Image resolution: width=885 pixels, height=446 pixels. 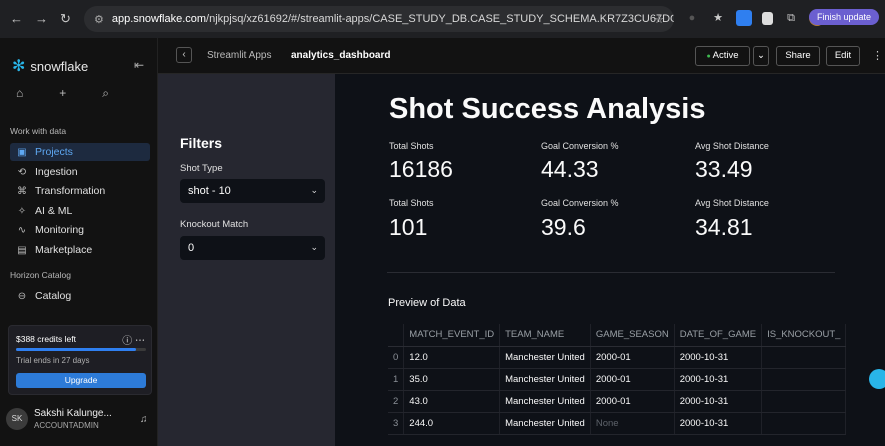 I want to click on breadcrumb-app-name: analytics_dashboard, so click(x=341, y=55).